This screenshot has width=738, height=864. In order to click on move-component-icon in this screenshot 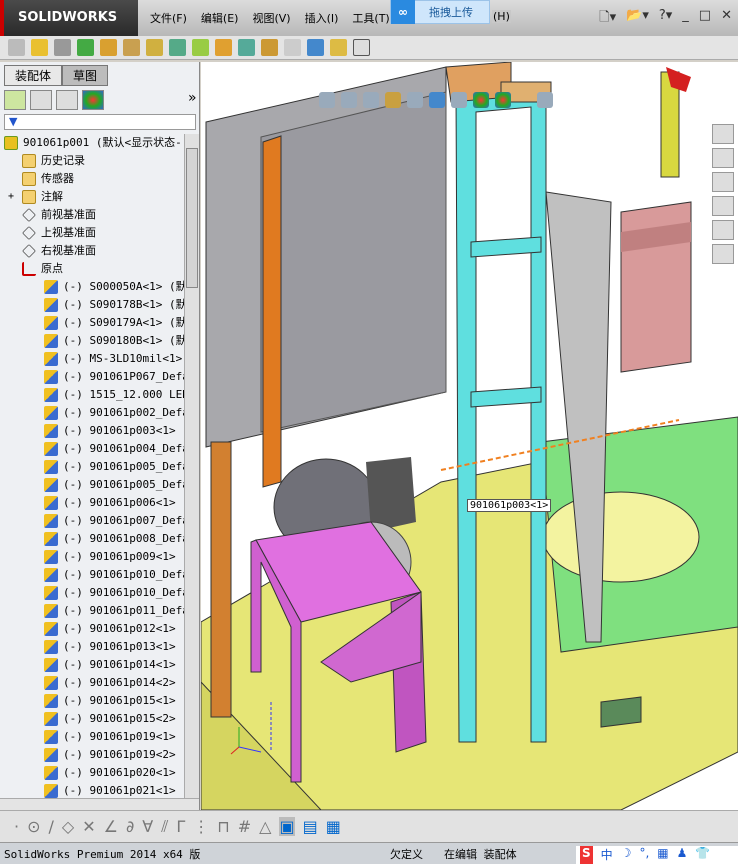, I will do `click(131, 47)`.